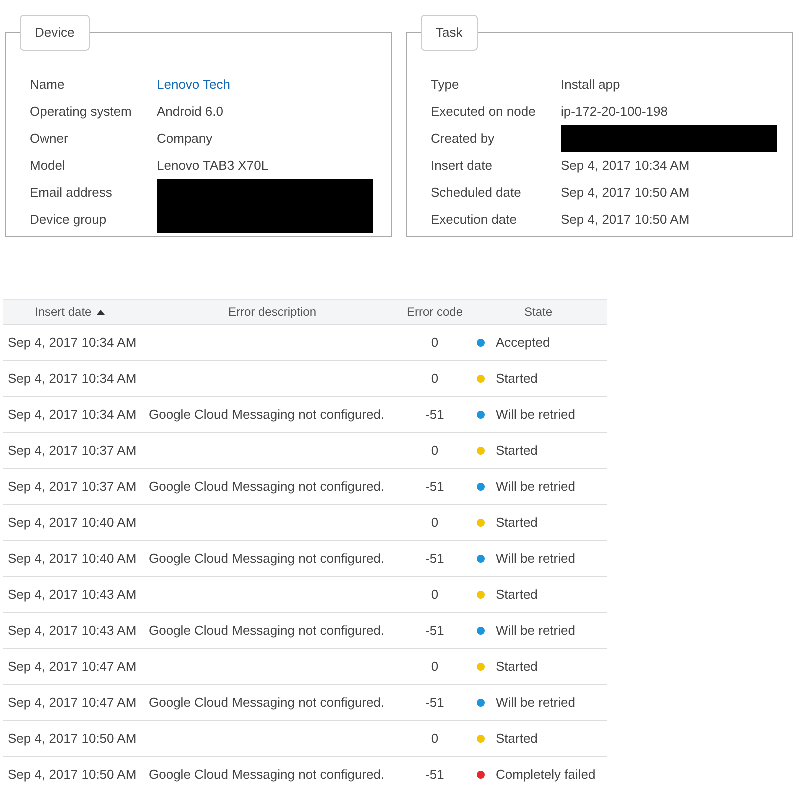 The height and width of the screenshot is (785, 797). What do you see at coordinates (474, 219) in the screenshot?
I see `field-label: Execution date` at bounding box center [474, 219].